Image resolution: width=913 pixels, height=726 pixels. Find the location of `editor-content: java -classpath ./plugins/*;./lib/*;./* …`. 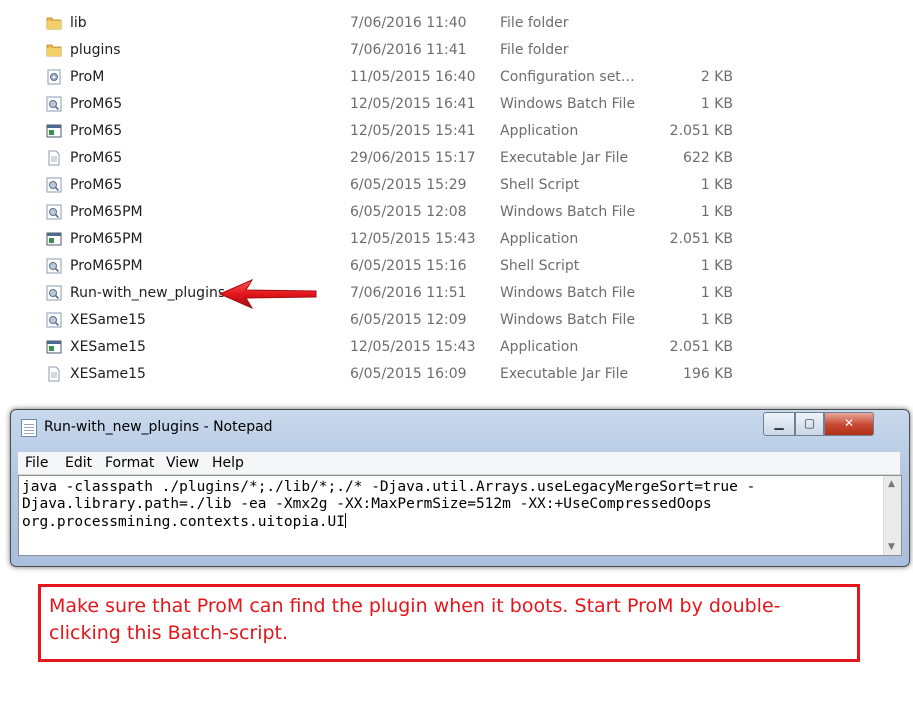

editor-content: java -classpath ./plugins/*;./lib/*;./* … is located at coordinates (449, 505).